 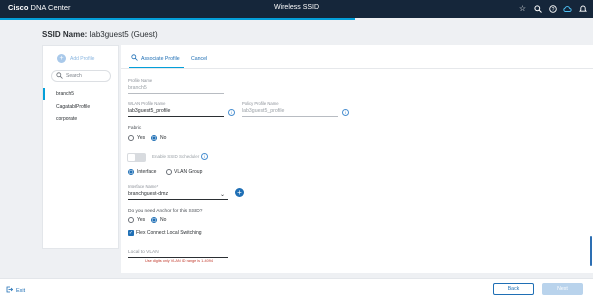 What do you see at coordinates (136, 157) in the screenshot?
I see `ssid-scheduler-toggle` at bounding box center [136, 157].